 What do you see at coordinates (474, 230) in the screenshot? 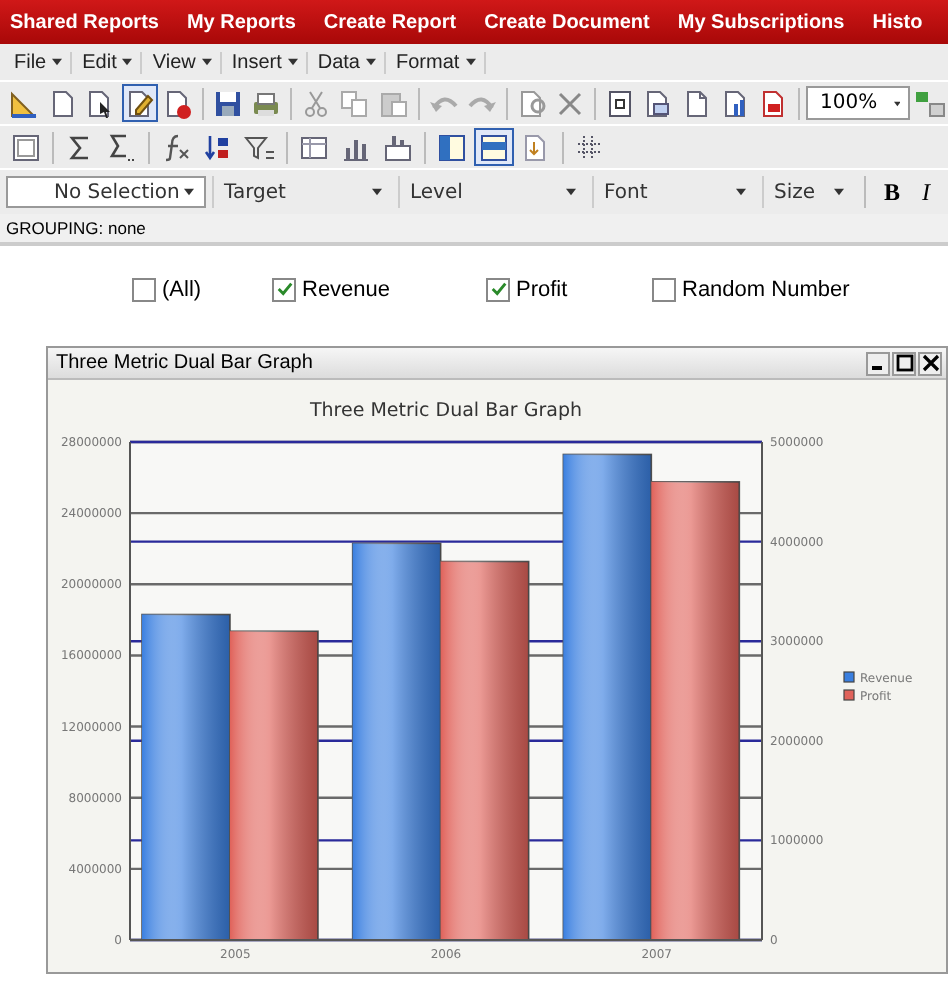
I see `grouping-label: GROUPING: none` at bounding box center [474, 230].